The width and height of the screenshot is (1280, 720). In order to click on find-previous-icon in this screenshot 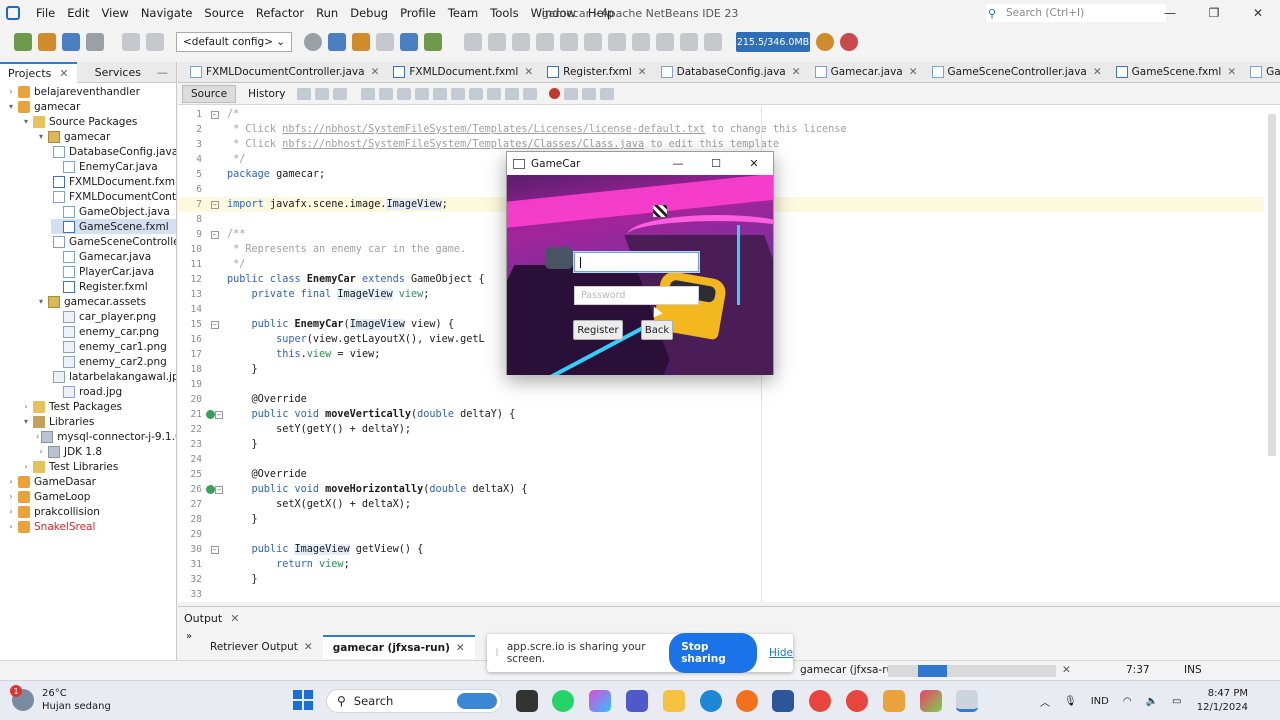, I will do `click(386, 93)`.